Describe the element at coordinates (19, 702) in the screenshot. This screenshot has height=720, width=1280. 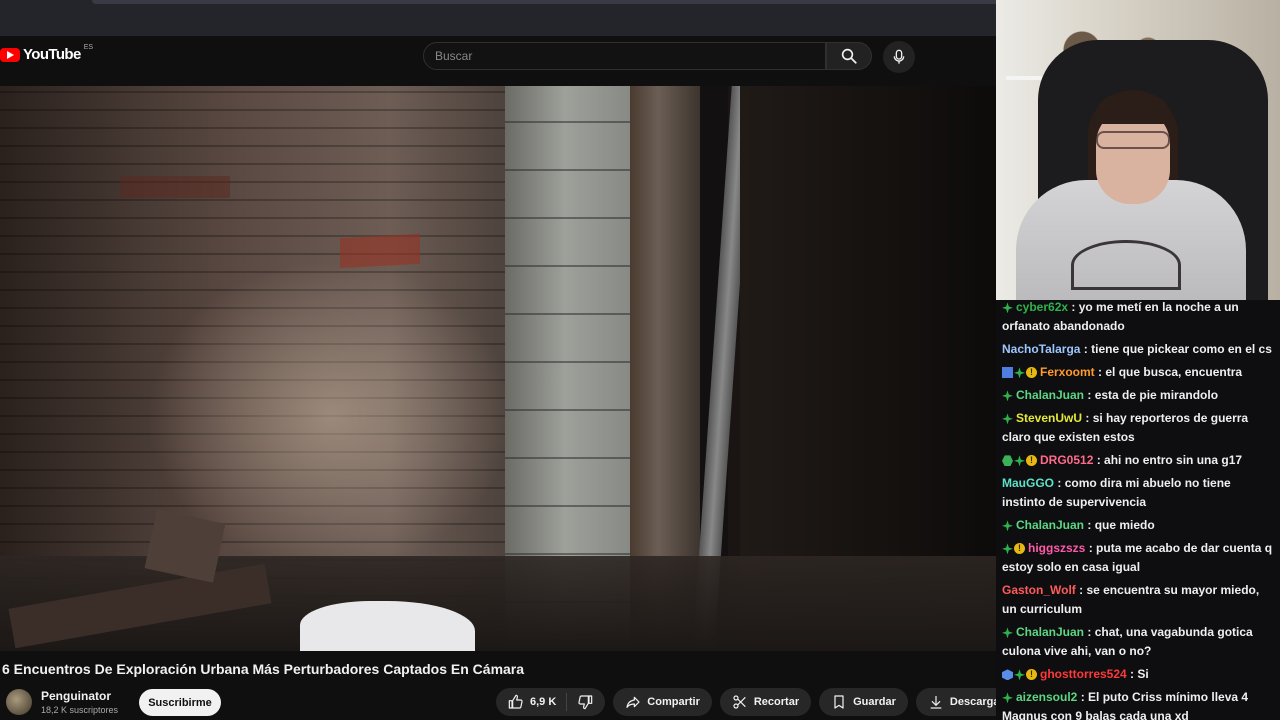
I see `channel-avatar` at that location.